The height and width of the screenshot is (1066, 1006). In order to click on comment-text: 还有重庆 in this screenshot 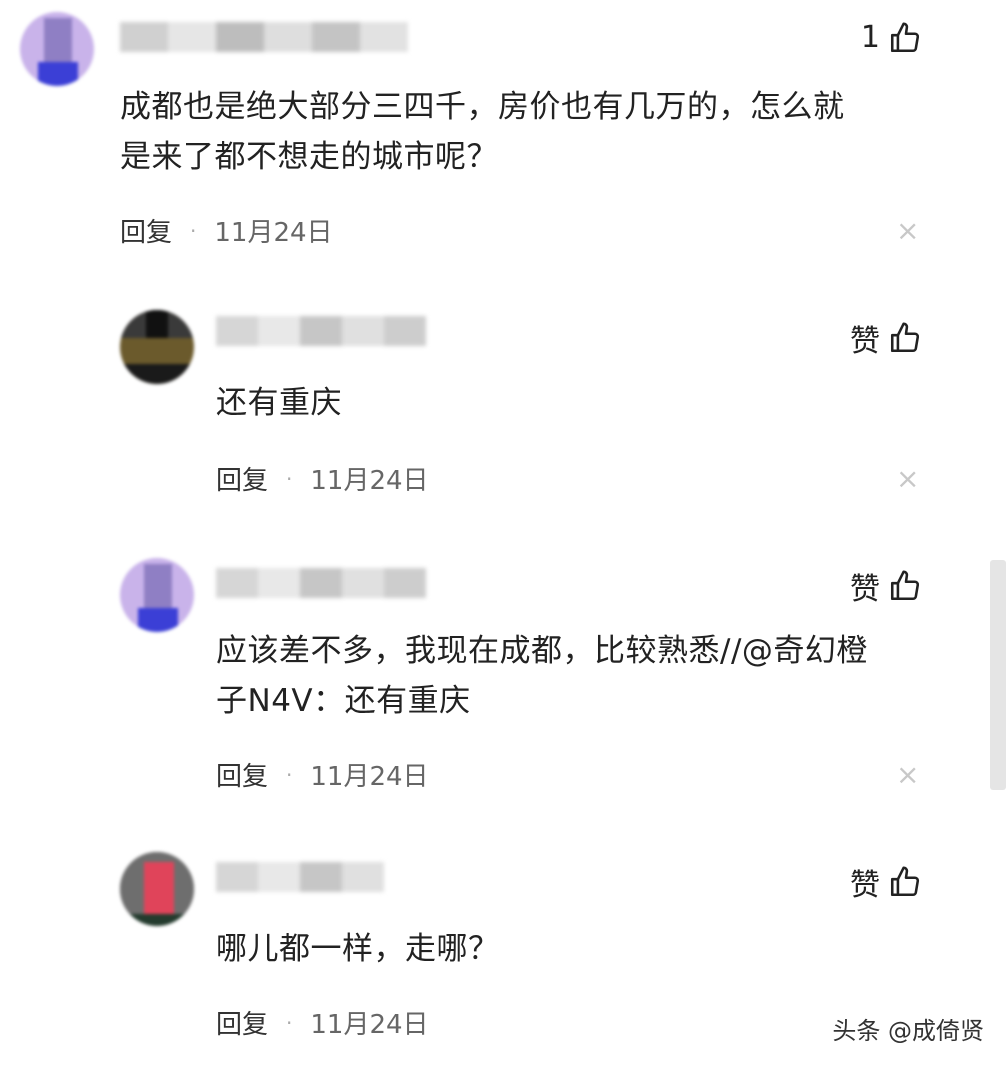, I will do `click(279, 403)`.